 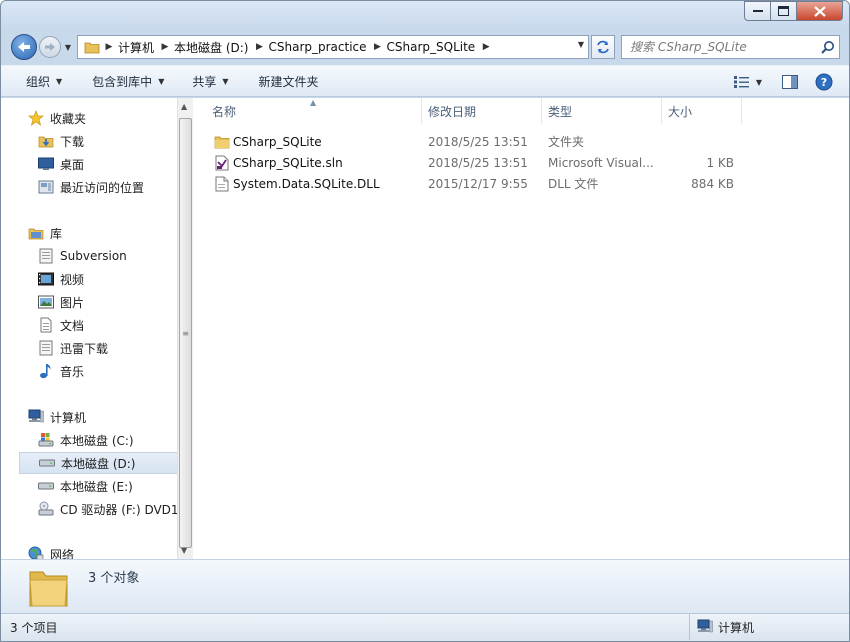 I want to click on nav-group-favorites: 收藏夹, so click(x=56, y=118).